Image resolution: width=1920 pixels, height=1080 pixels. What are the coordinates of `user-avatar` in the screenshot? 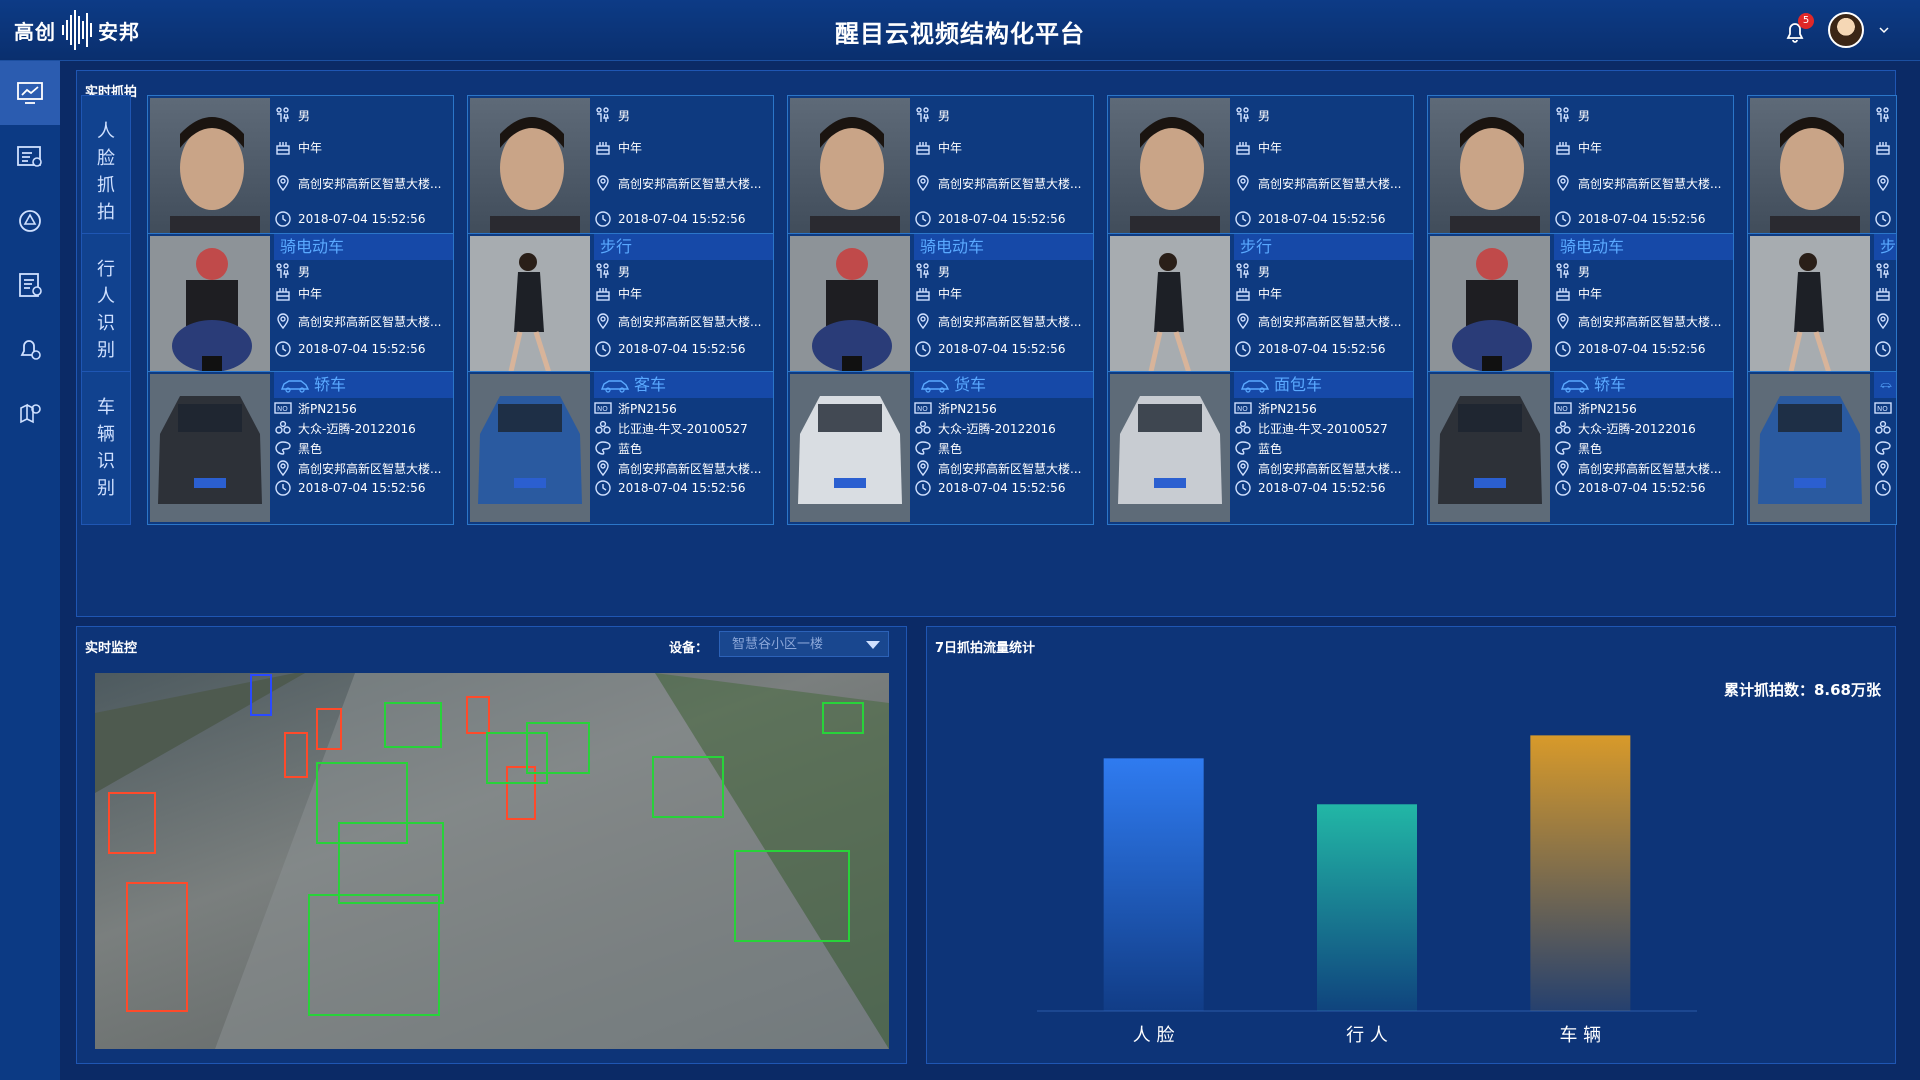 It's located at (1846, 30).